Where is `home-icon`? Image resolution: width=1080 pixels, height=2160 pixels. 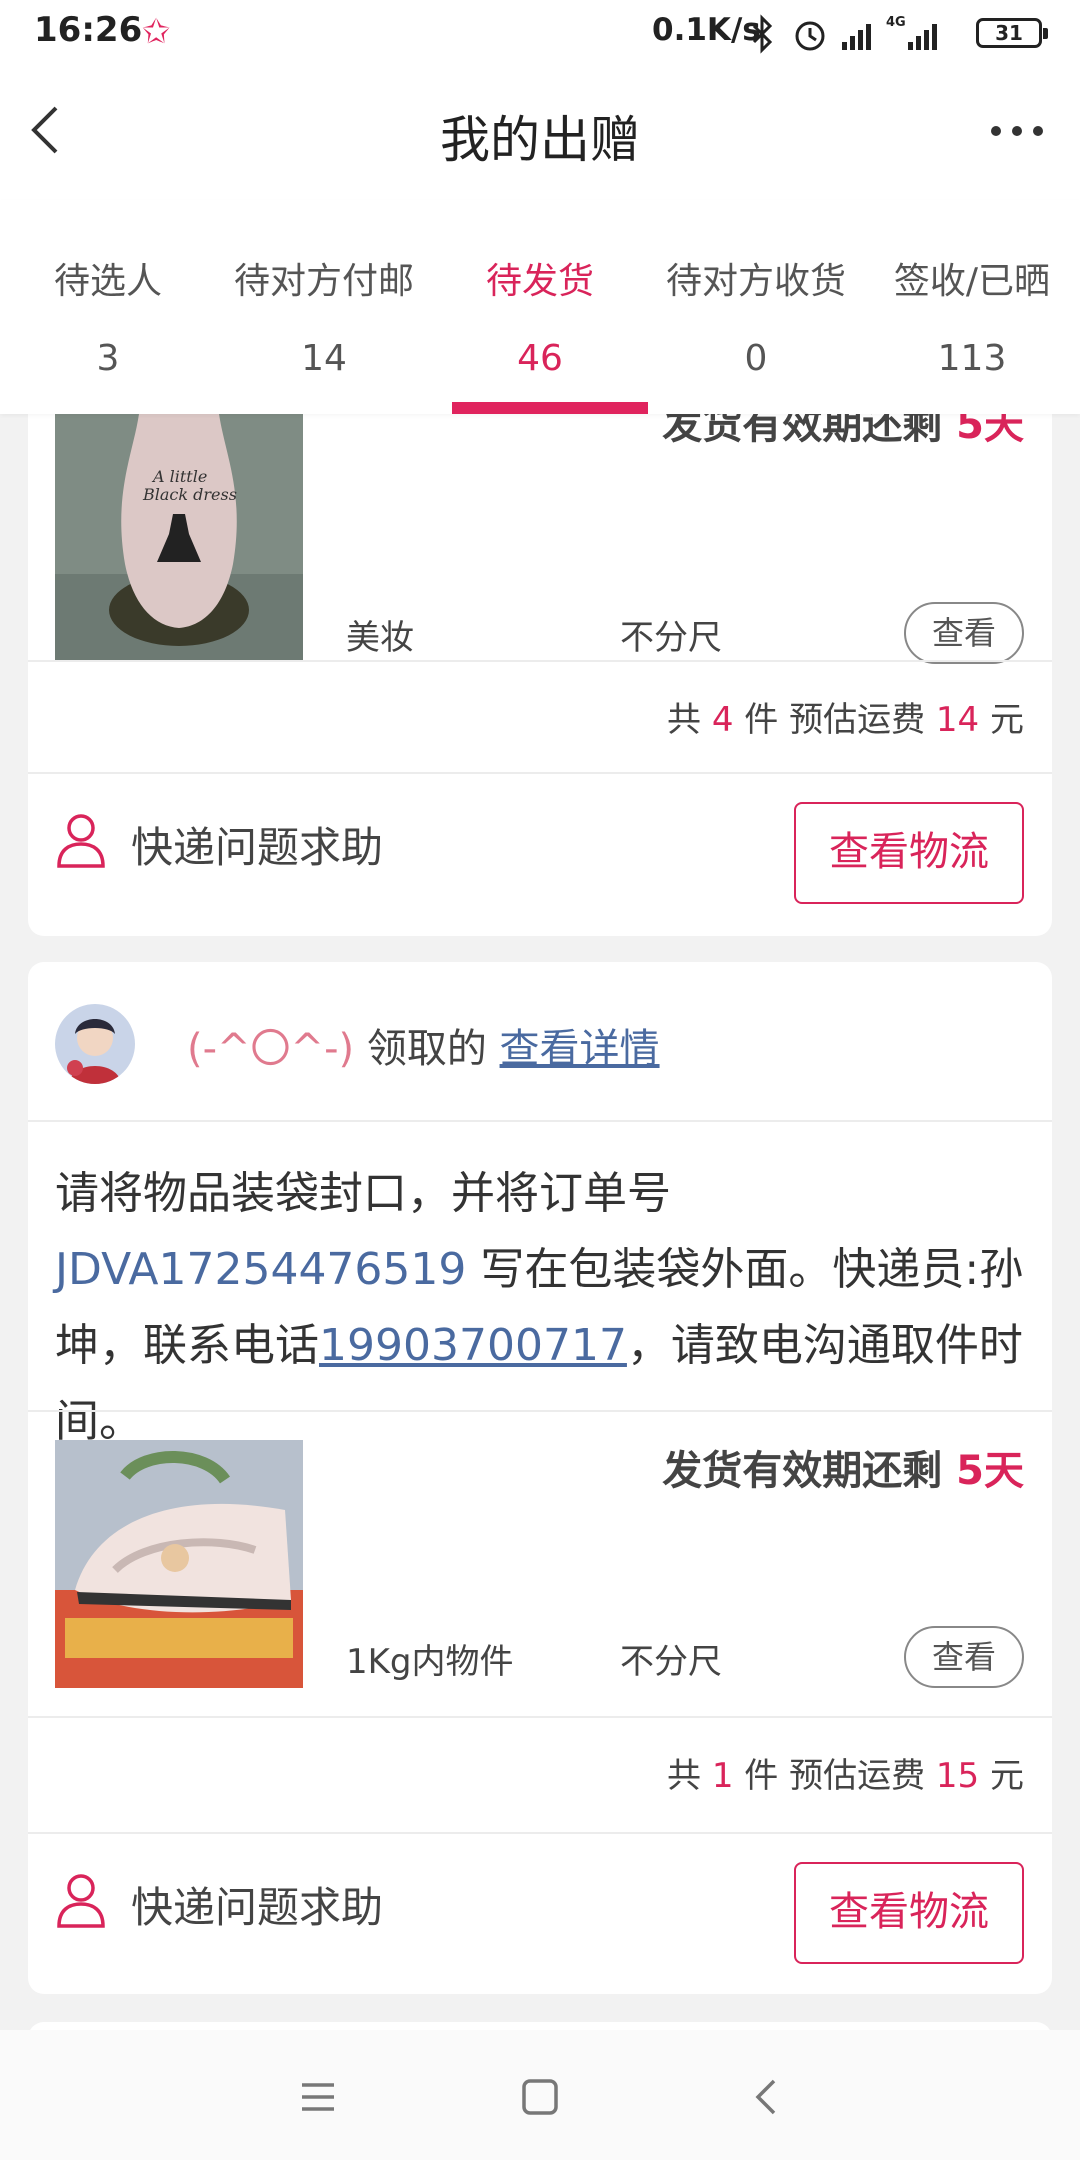 home-icon is located at coordinates (540, 2097).